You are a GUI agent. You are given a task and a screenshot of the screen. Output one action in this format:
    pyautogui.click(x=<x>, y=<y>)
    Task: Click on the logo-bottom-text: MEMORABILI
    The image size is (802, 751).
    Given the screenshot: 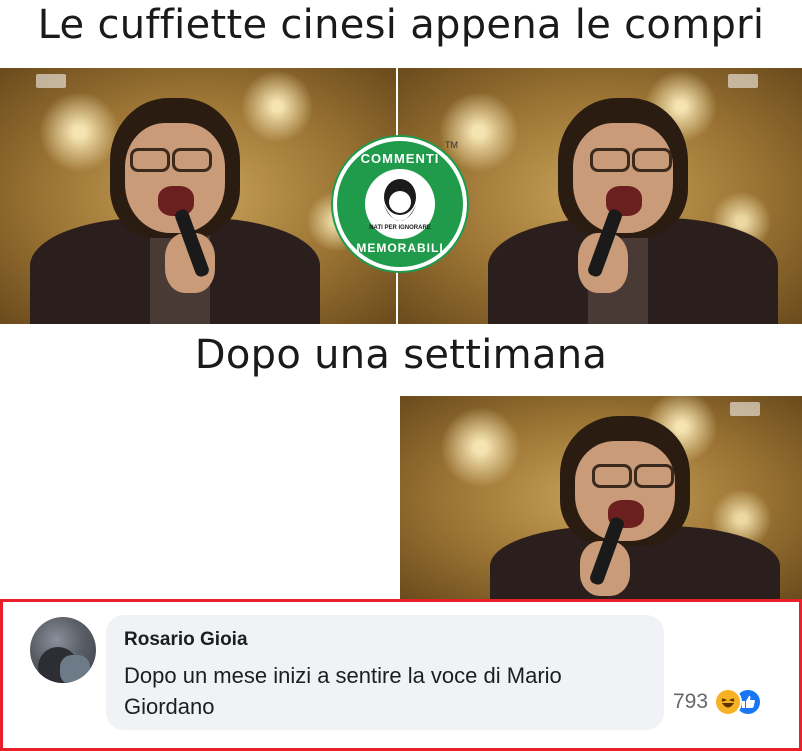 What is the action you would take?
    pyautogui.click(x=400, y=248)
    